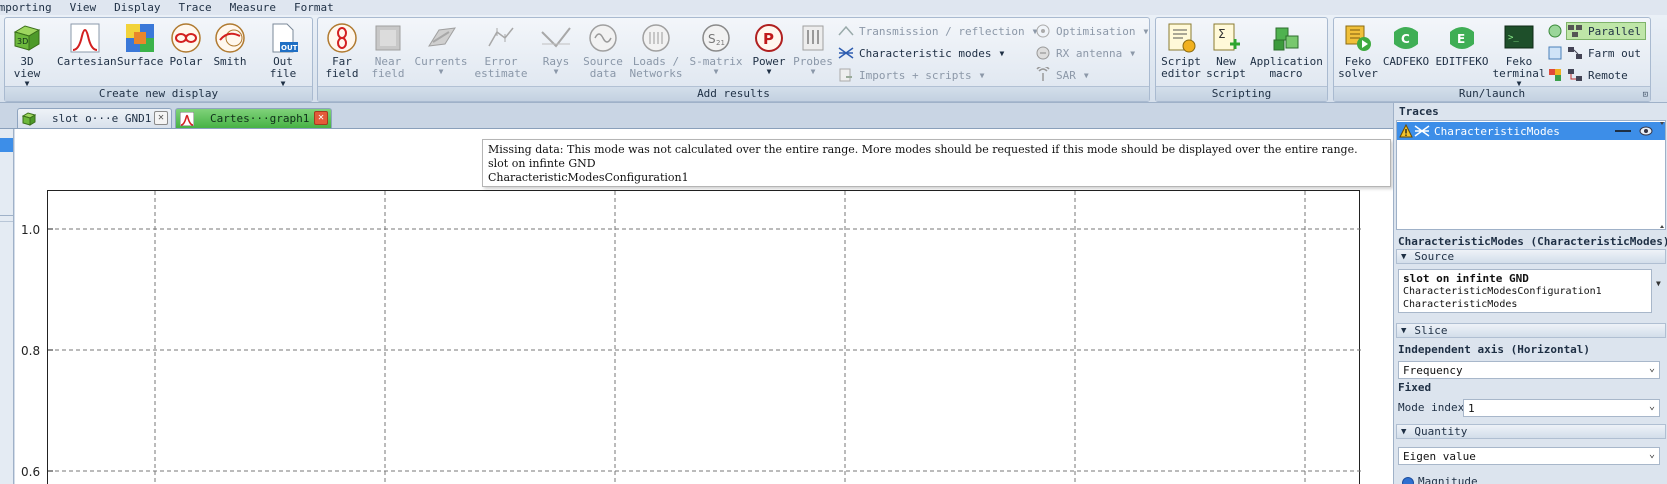 The image size is (1667, 484). I want to click on near-field-button: Near field, so click(388, 51).